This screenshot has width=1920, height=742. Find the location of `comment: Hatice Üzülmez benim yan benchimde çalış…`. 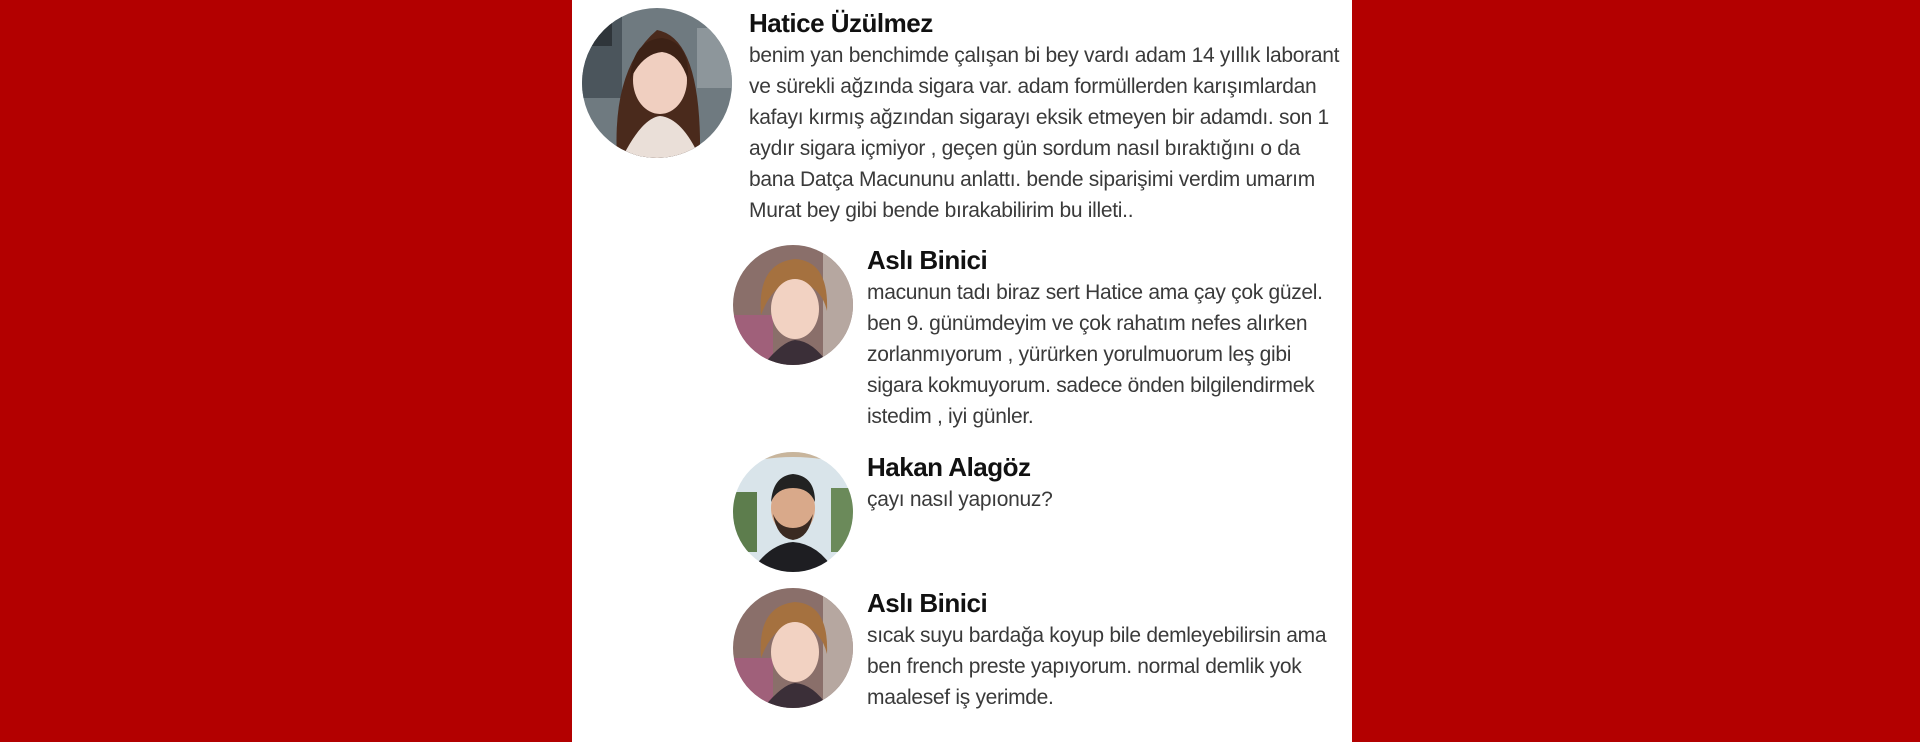

comment: Hatice Üzülmez benim yan benchimde çalış… is located at coordinates (967, 119).